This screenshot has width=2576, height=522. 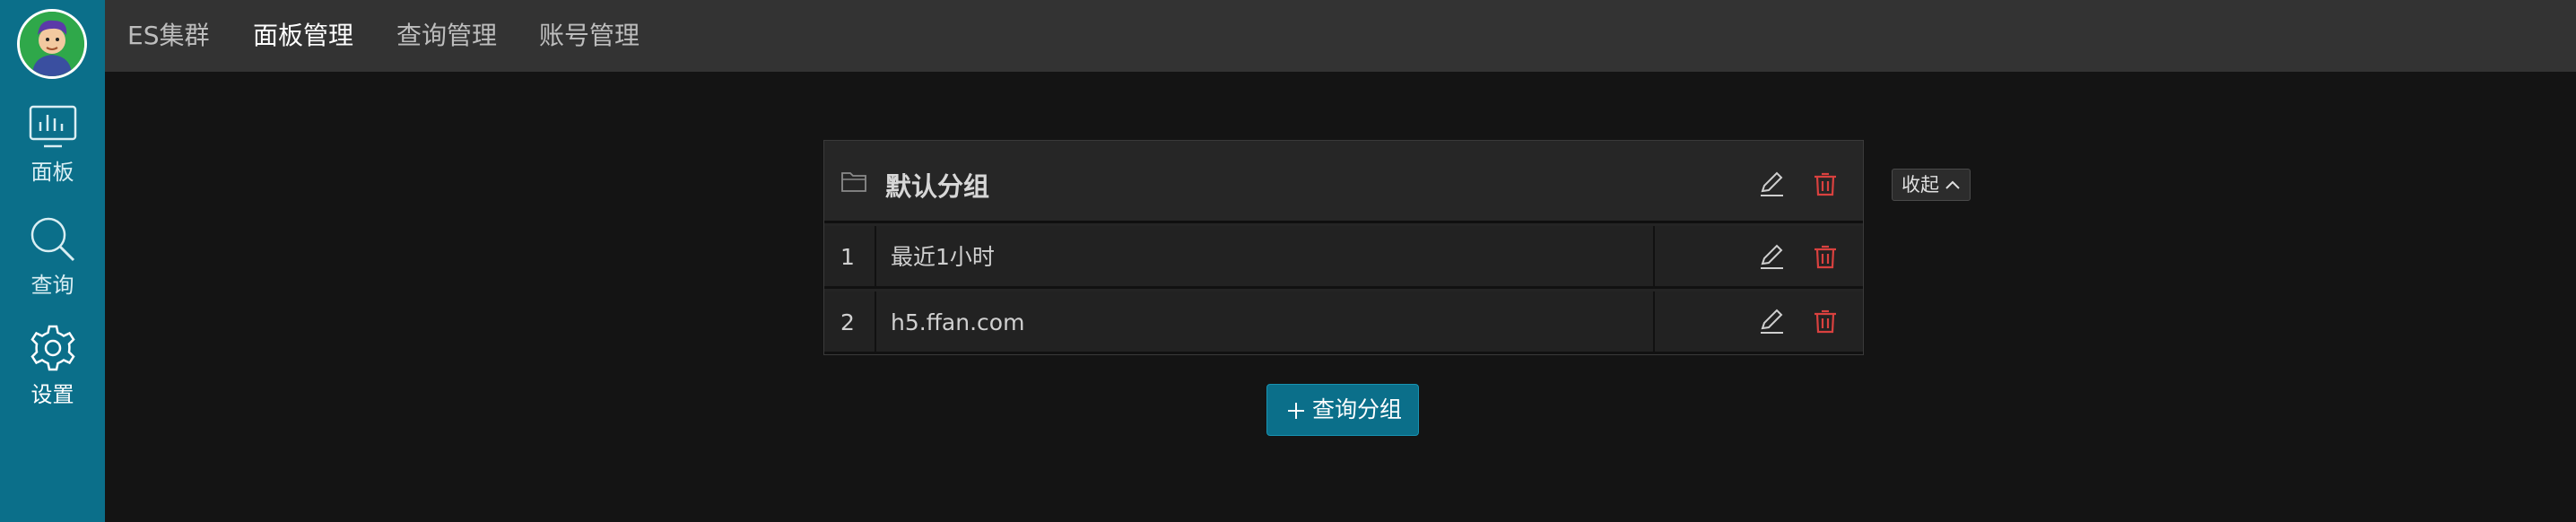 I want to click on sidebar-item-settings: 设置, so click(x=52, y=373).